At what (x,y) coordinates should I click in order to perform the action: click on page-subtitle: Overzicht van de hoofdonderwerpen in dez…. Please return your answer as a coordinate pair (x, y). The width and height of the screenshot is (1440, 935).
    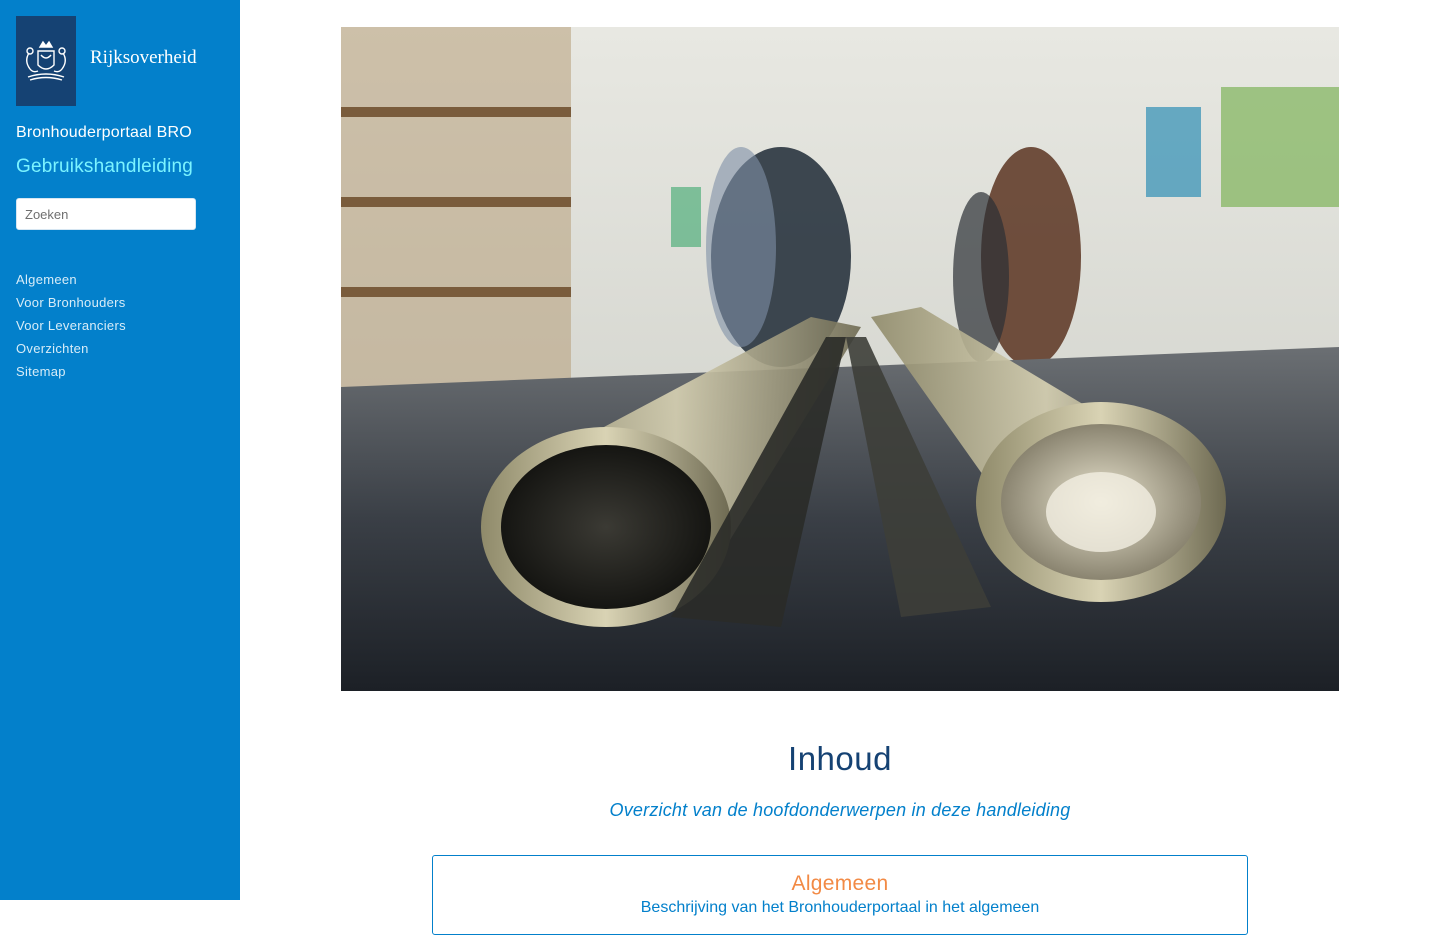
    Looking at the image, I should click on (840, 810).